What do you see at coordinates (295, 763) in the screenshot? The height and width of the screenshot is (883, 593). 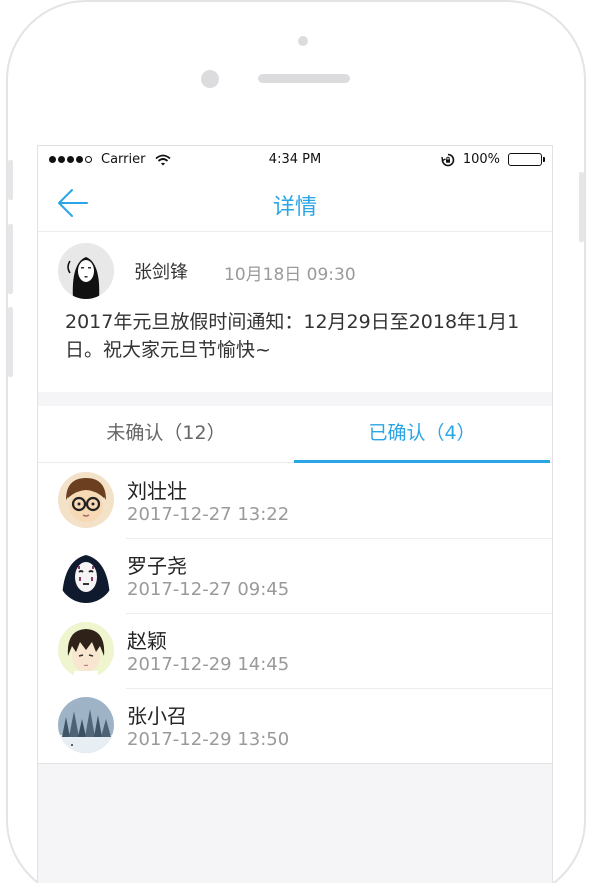 I see `divider` at bounding box center [295, 763].